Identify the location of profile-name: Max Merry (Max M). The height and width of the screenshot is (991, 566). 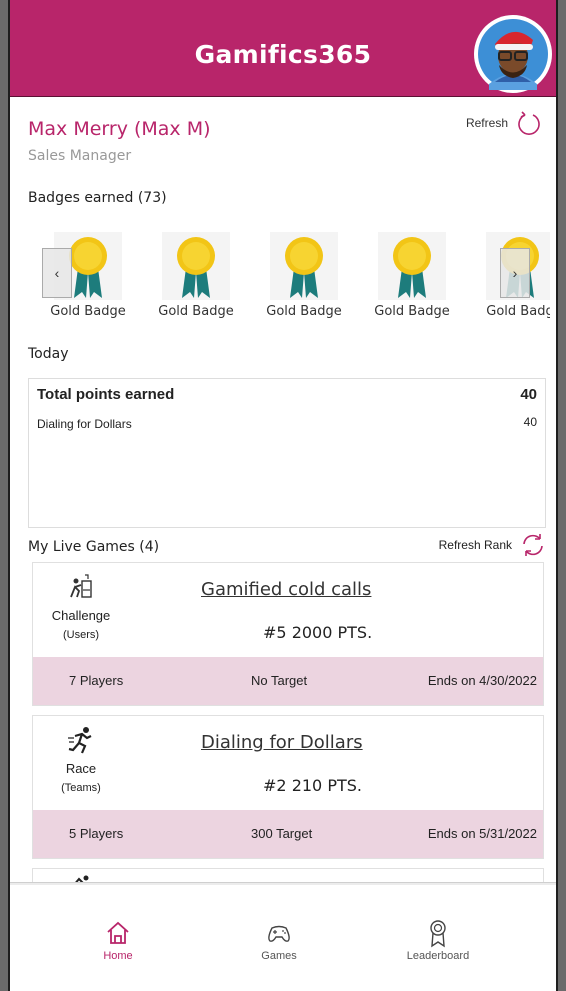
(119, 129).